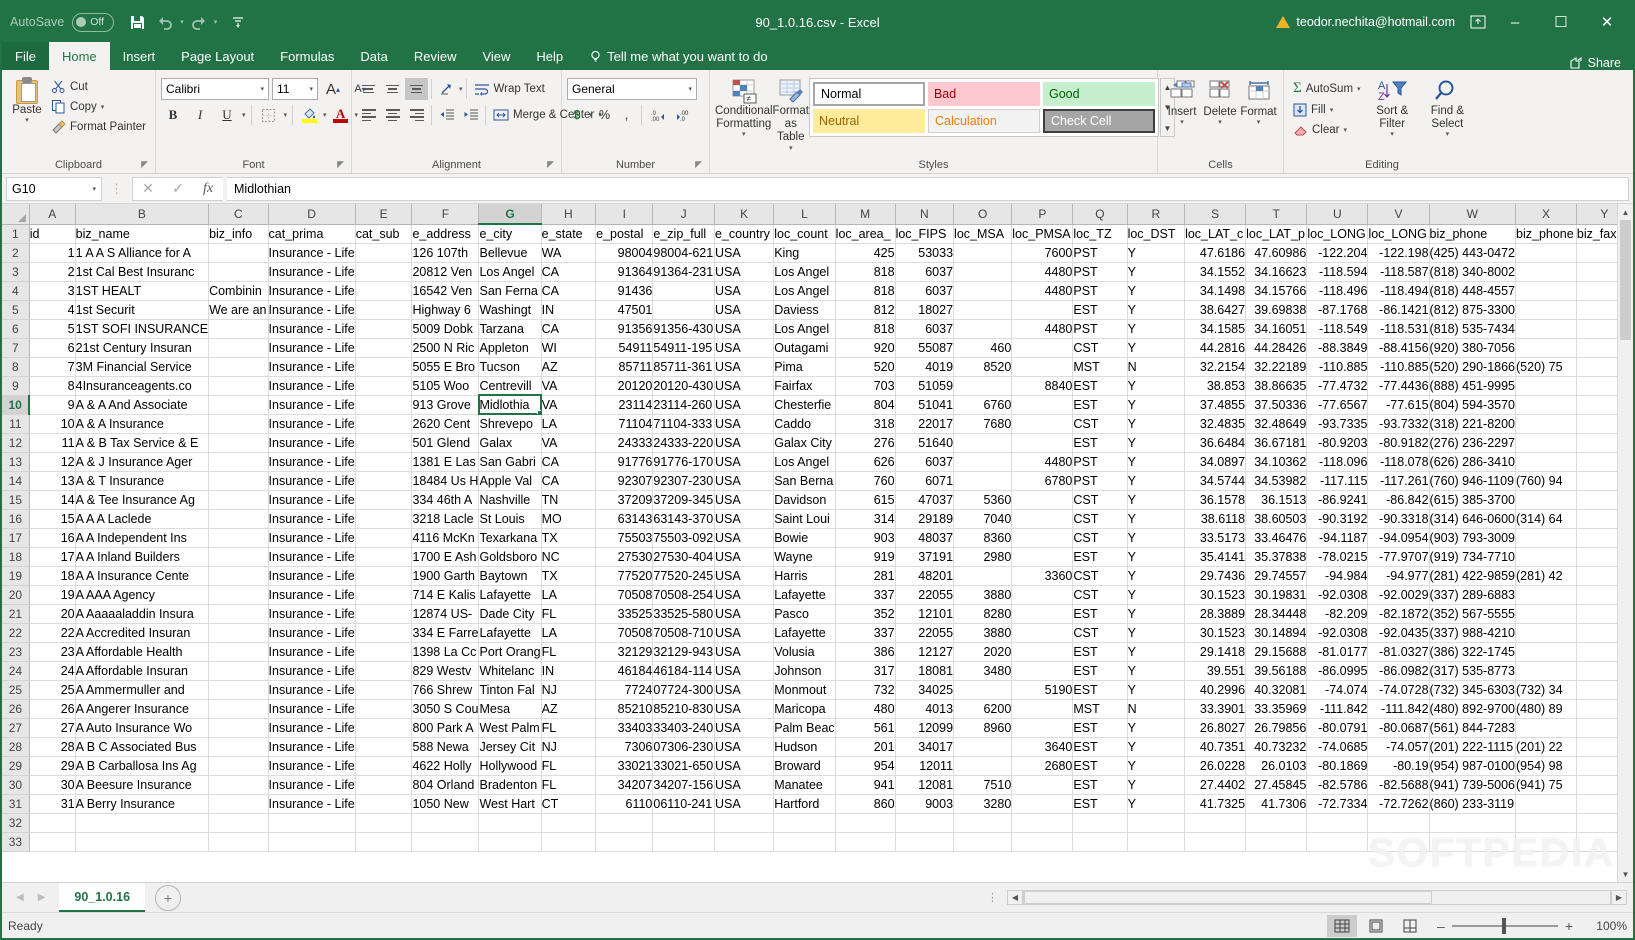 The image size is (1635, 940). Describe the element at coordinates (1276, 481) in the screenshot. I see `cell-T14: 34.53982` at that location.